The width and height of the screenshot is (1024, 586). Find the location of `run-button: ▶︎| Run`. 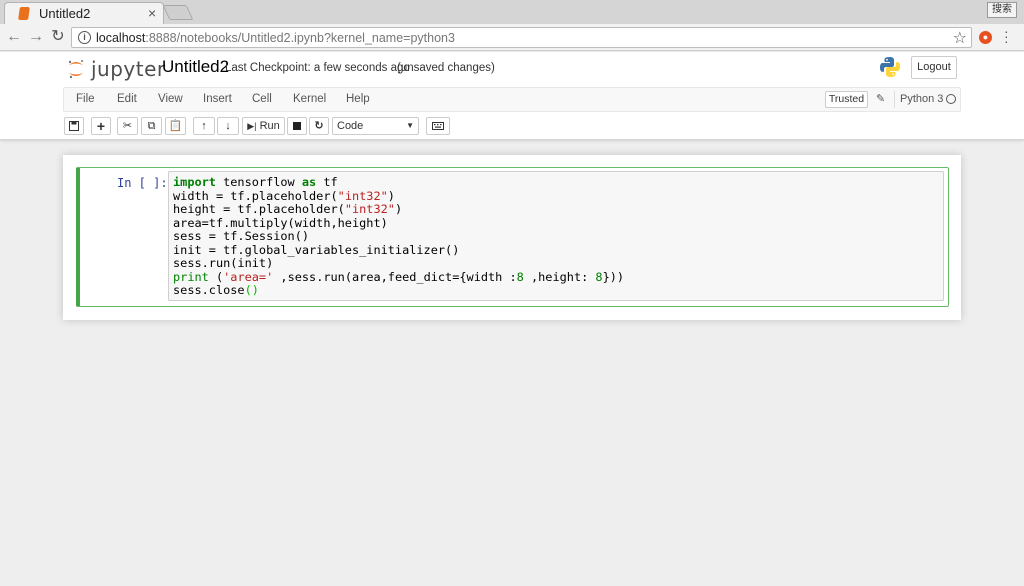

run-button: ▶︎| Run is located at coordinates (263, 126).